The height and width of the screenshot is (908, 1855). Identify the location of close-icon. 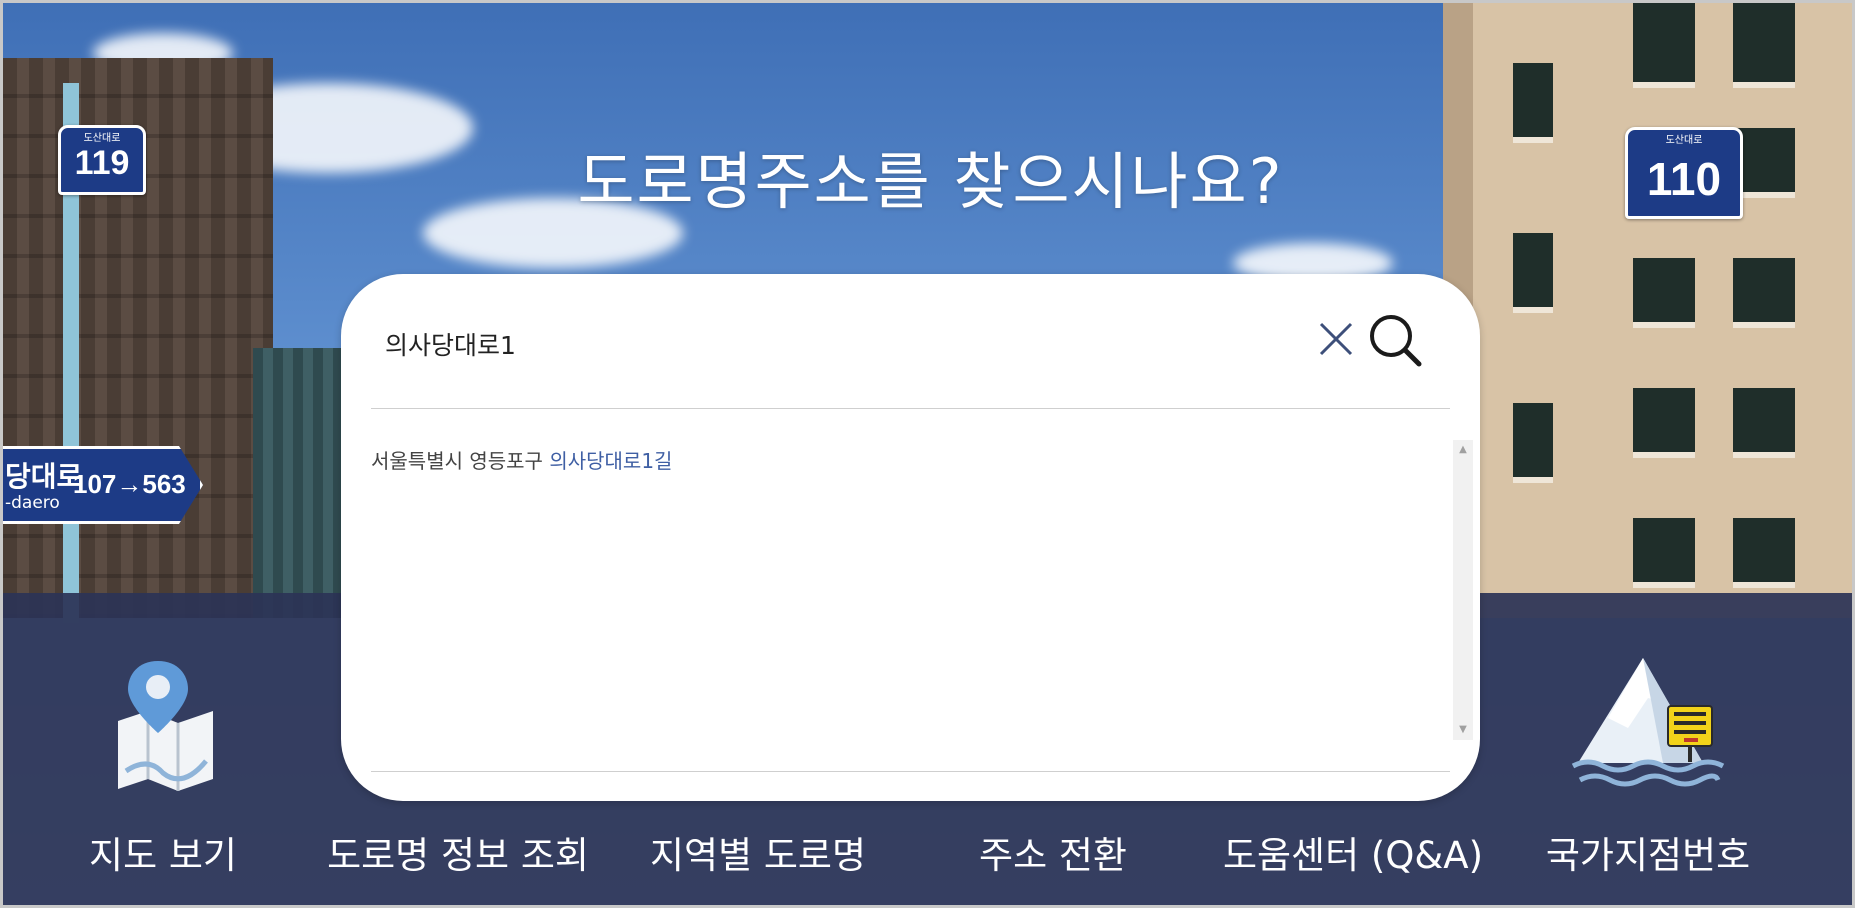
(1336, 339).